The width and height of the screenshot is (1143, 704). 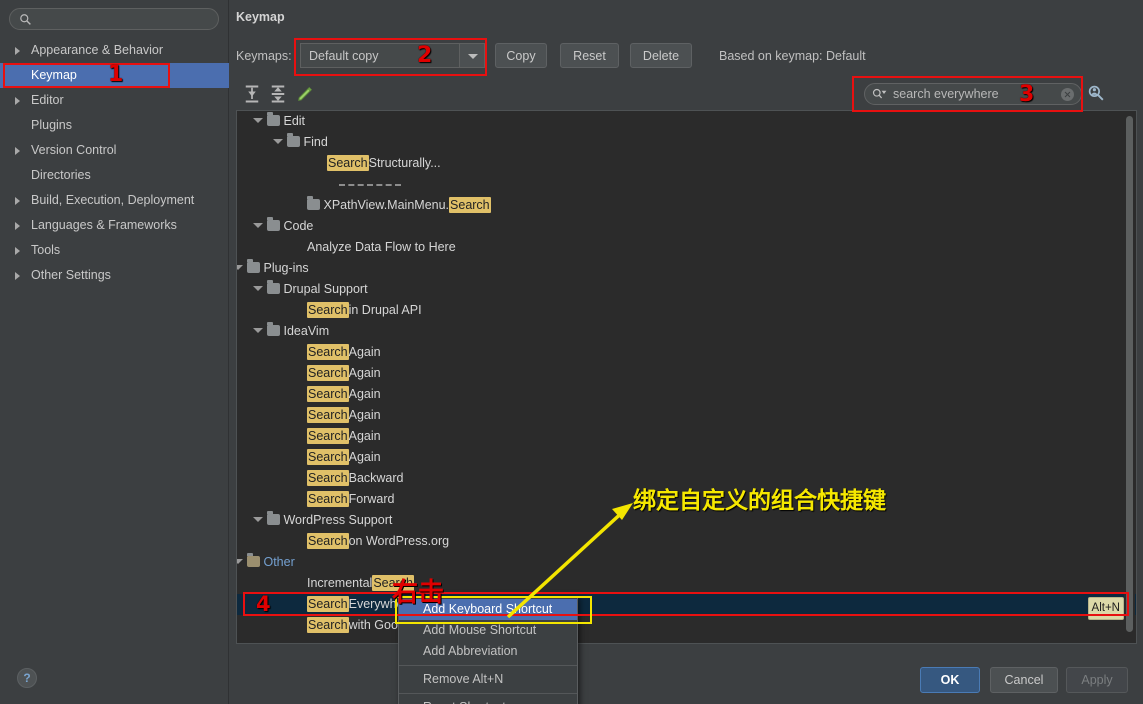 What do you see at coordinates (686, 541) in the screenshot?
I see `keymap-tree-row: Search on WordPress.org` at bounding box center [686, 541].